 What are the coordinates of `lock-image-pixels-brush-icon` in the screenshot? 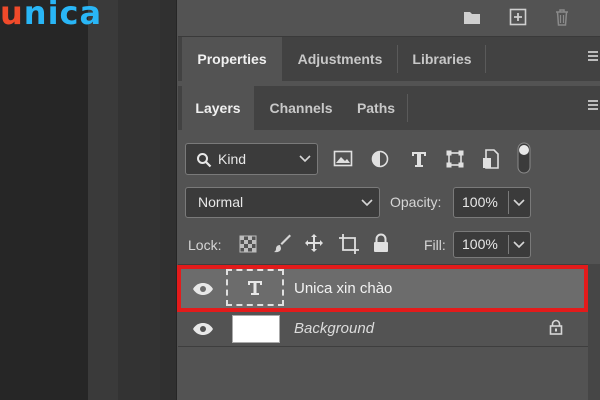 It's located at (283, 244).